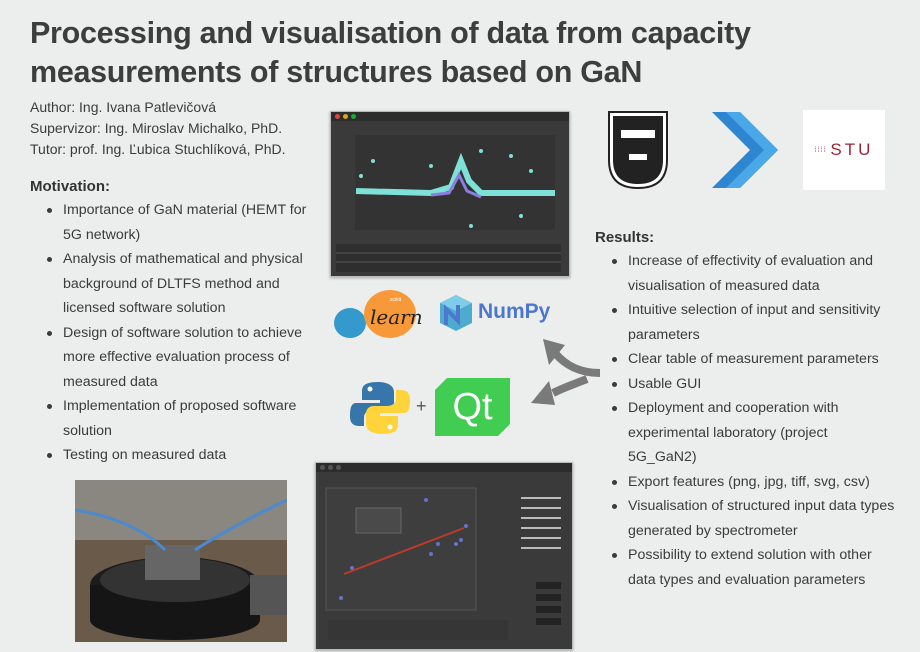 The height and width of the screenshot is (652, 920). I want to click on supervisor: Supervizor: Ing. Miroslav Michalko, PhD., so click(156, 128).